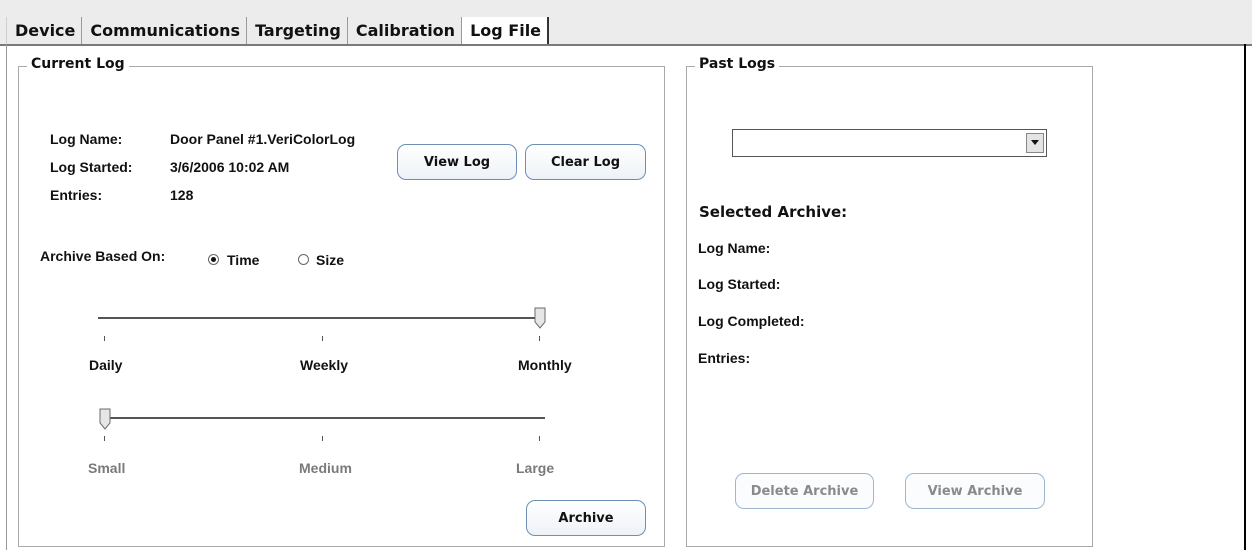 Image resolution: width=1252 pixels, height=550 pixels. Describe the element at coordinates (182, 195) in the screenshot. I see `entries-value: 128` at that location.